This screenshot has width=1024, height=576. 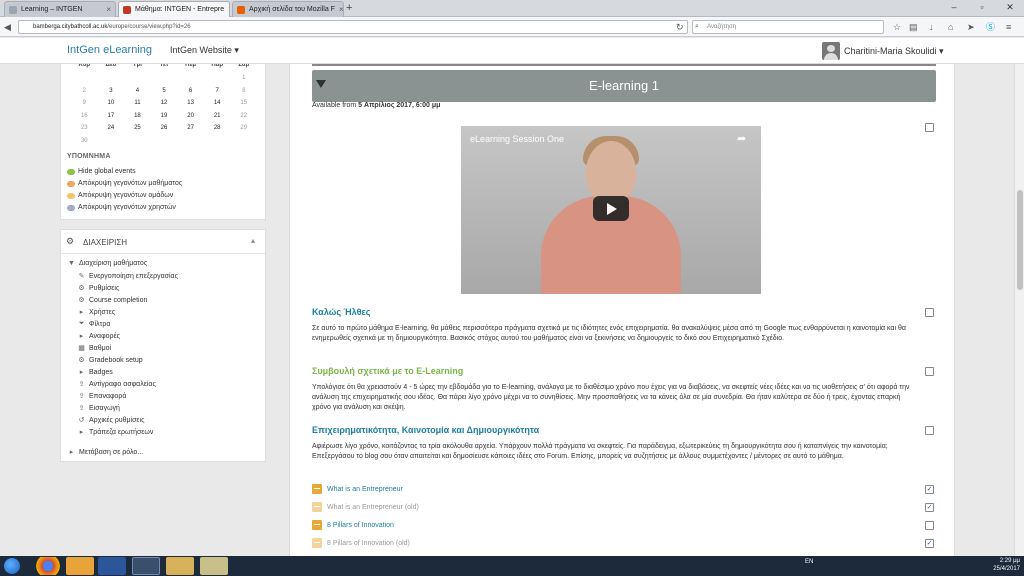 I want to click on video-title: eLearning Session One, so click(x=517, y=139).